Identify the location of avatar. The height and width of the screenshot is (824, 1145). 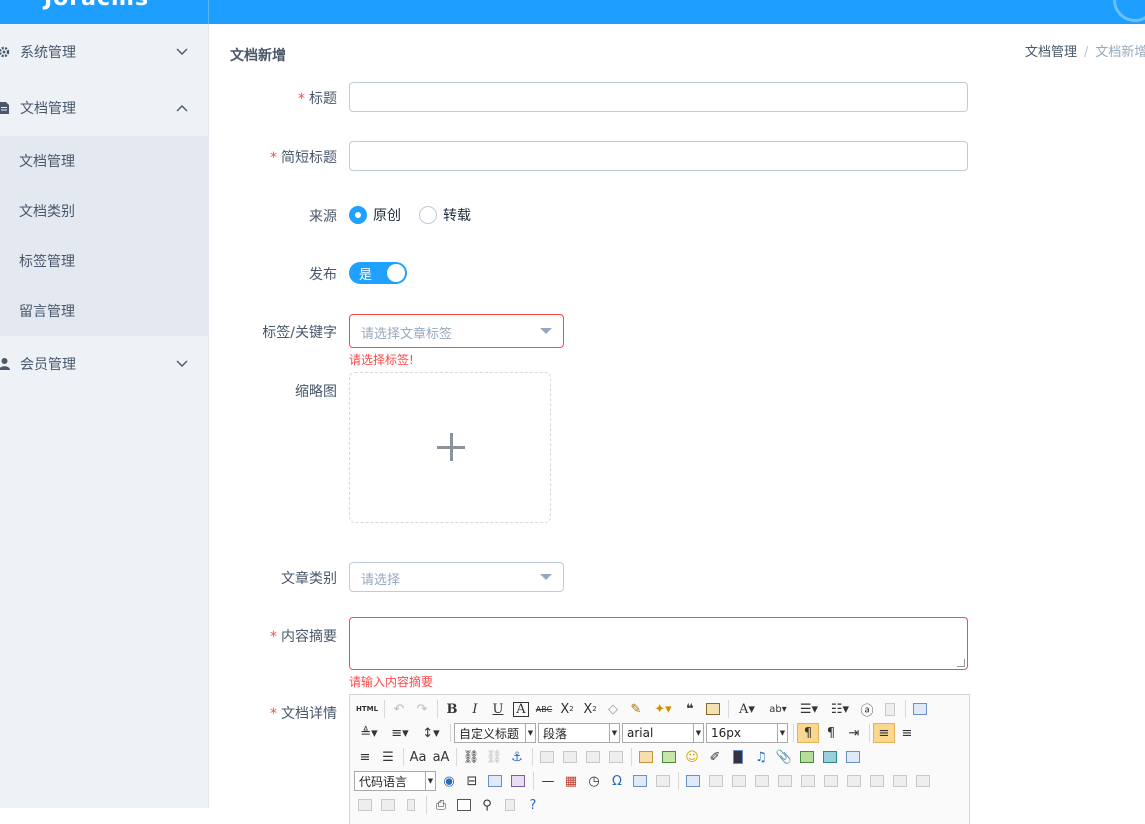
(1129, 11).